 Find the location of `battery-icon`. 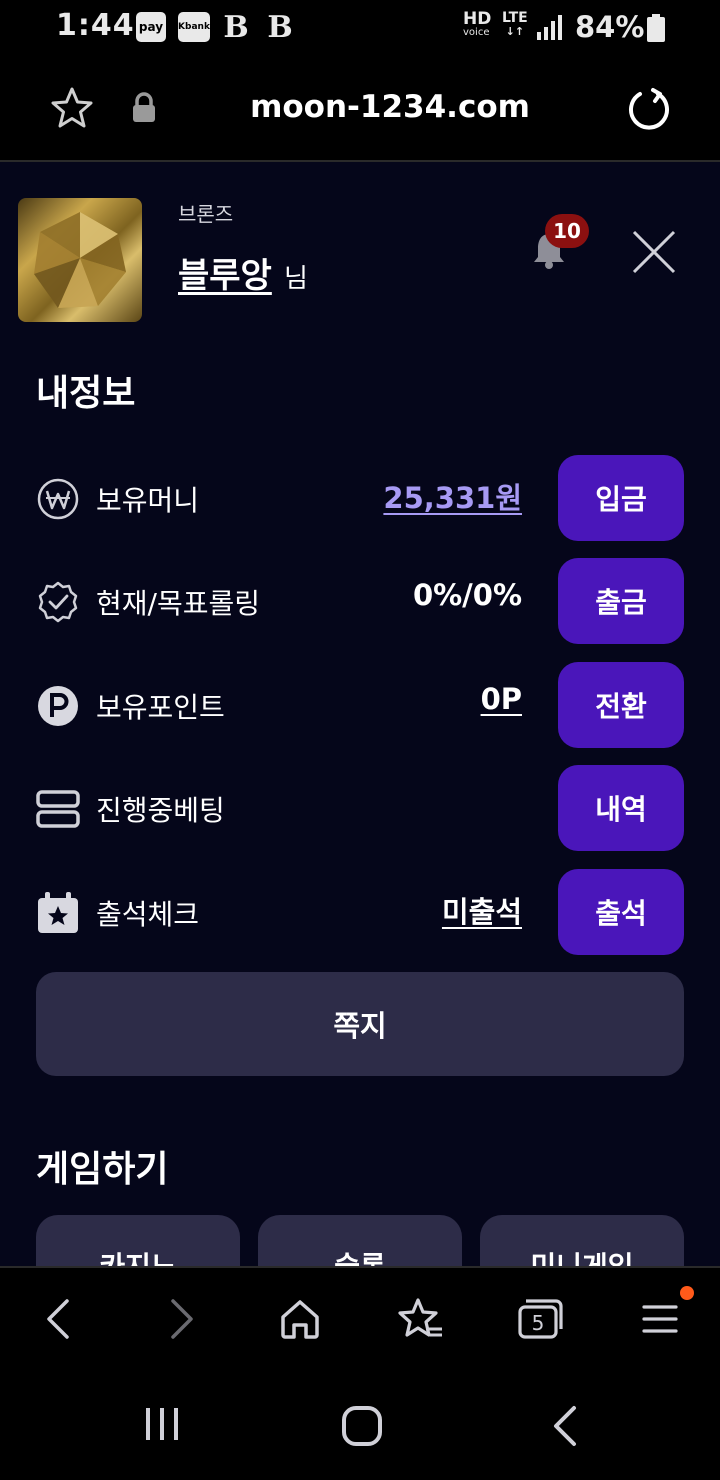

battery-icon is located at coordinates (656, 28).